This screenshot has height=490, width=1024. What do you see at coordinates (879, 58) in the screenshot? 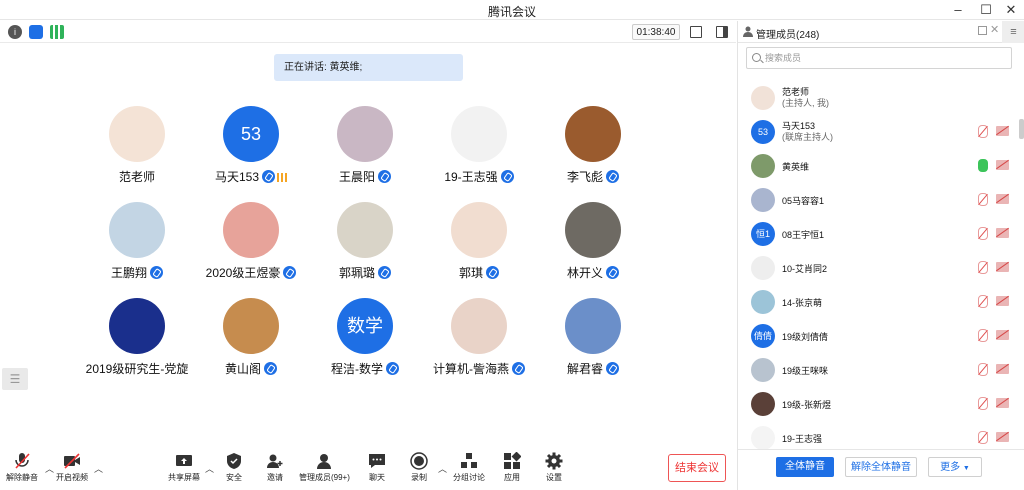
I see `search-input: 搜索成员` at bounding box center [879, 58].